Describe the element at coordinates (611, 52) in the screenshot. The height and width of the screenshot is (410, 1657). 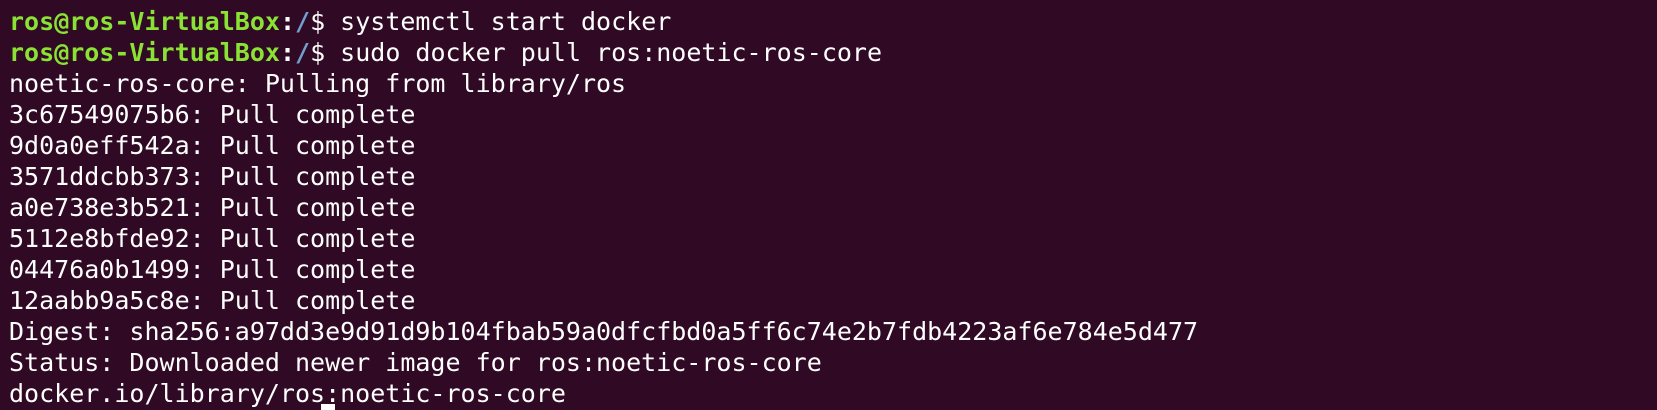
I see `command-text: sudo docker pull ros:noetic-ros-core` at that location.